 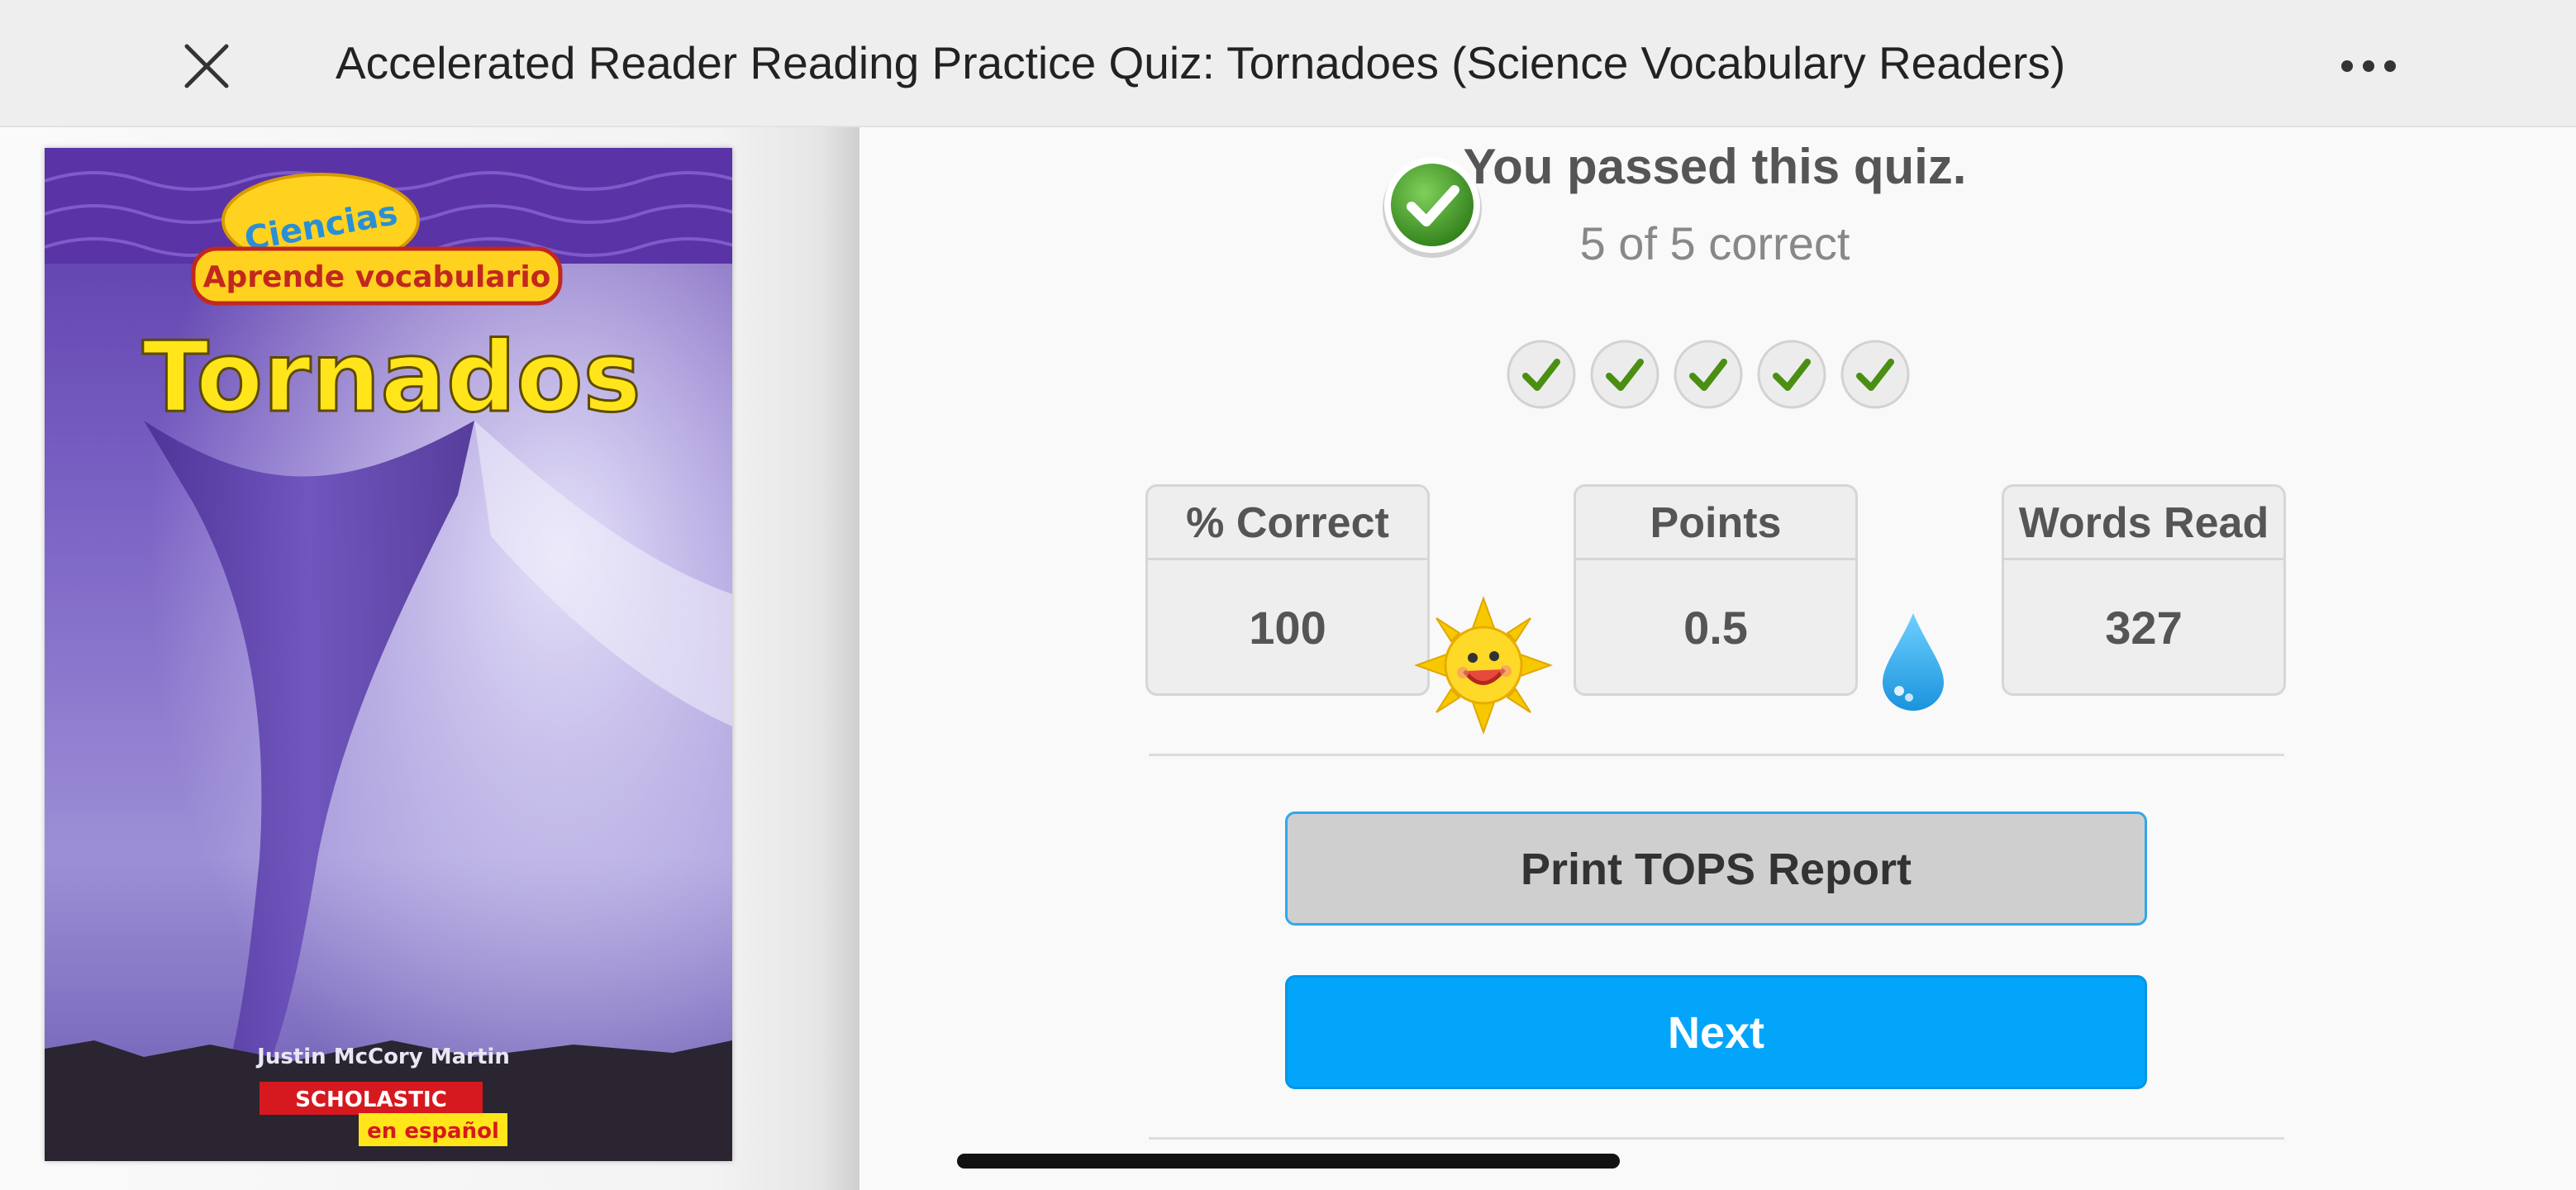 What do you see at coordinates (1715, 243) in the screenshot?
I see `result-score: 5 of 5 correct` at bounding box center [1715, 243].